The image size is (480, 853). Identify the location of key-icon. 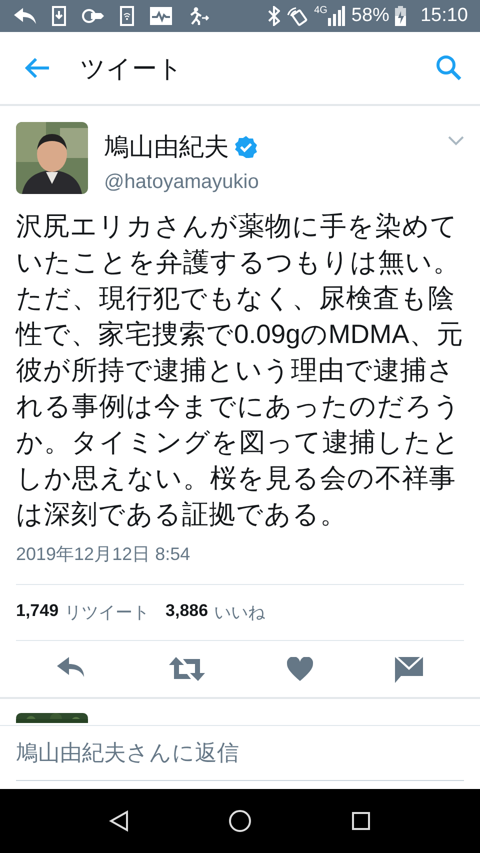
(93, 16).